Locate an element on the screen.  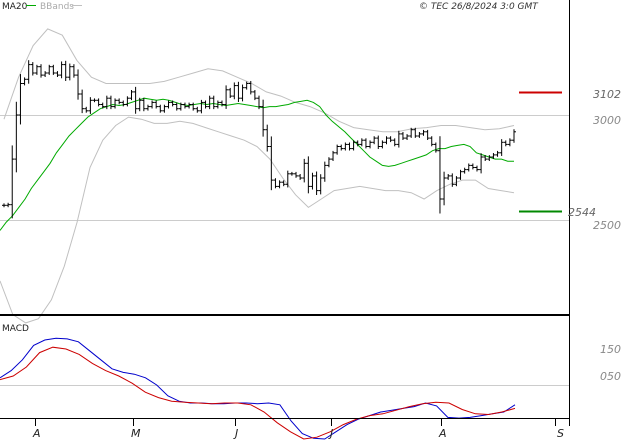
support-level-label: 2544 is located at coordinates (582, 212).